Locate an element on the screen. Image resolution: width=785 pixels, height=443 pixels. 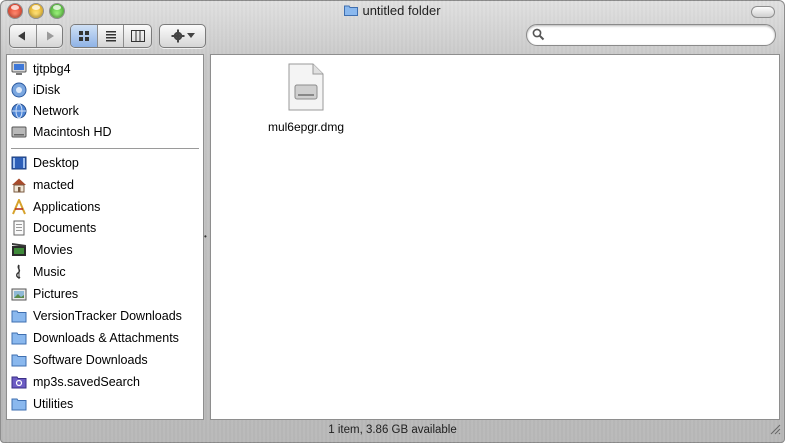
sidebar-divider is located at coordinates (105, 148).